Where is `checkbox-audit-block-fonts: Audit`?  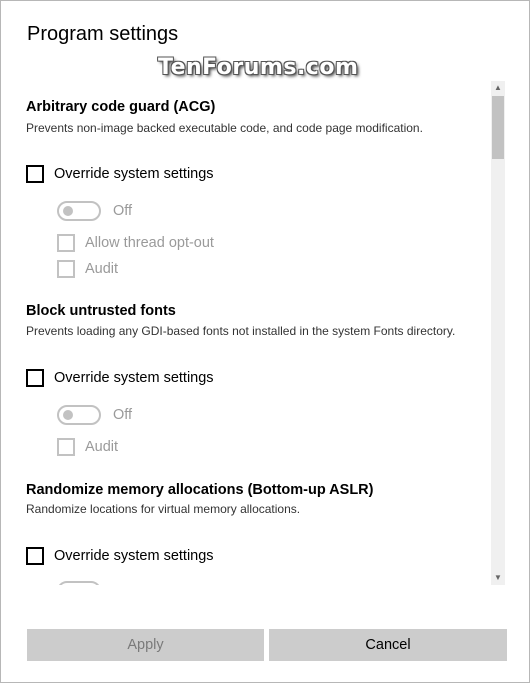
checkbox-audit-block-fonts: Audit is located at coordinates (87, 447).